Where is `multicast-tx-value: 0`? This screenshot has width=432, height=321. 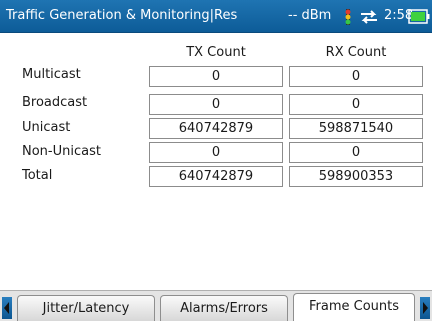 multicast-tx-value: 0 is located at coordinates (216, 76).